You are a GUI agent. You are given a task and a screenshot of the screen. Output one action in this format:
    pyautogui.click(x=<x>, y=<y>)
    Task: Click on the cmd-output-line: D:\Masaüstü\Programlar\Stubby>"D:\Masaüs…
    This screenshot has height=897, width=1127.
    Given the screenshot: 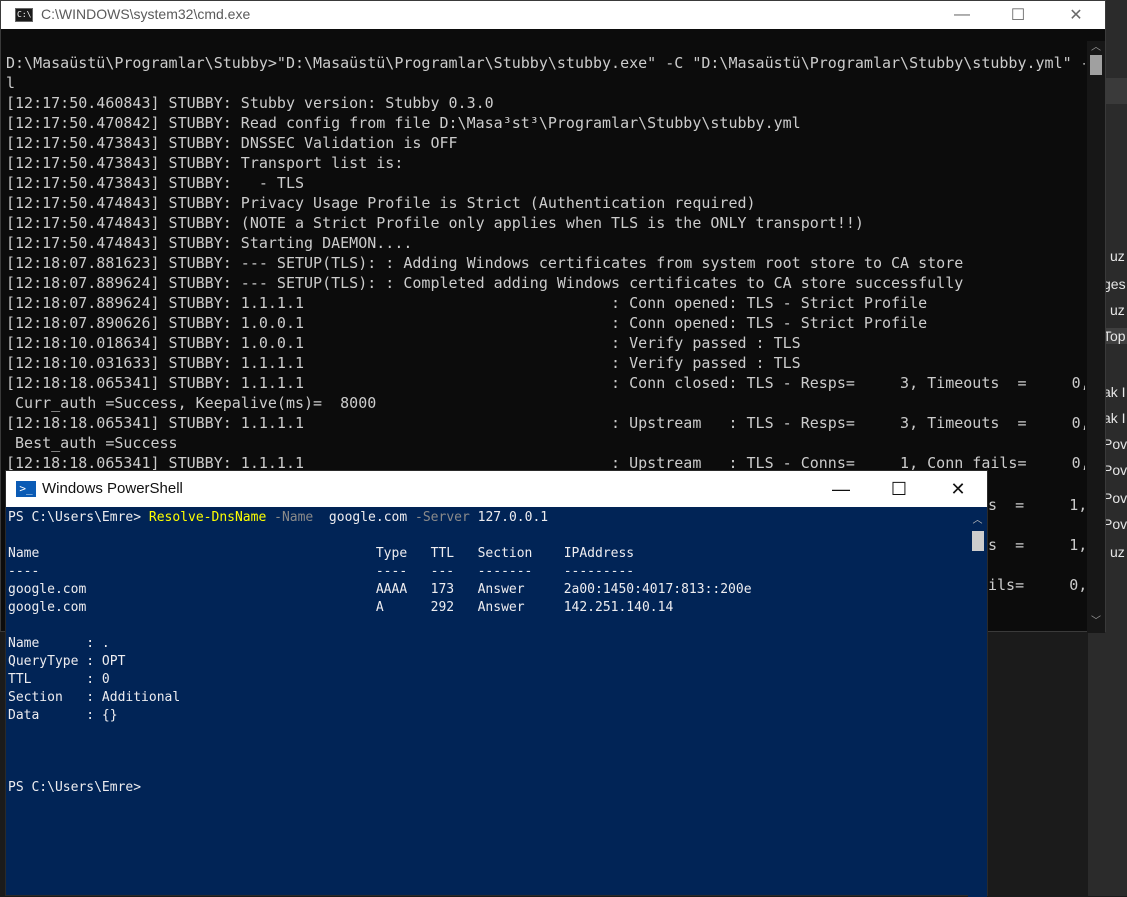 What is the action you would take?
    pyautogui.click(x=545, y=63)
    